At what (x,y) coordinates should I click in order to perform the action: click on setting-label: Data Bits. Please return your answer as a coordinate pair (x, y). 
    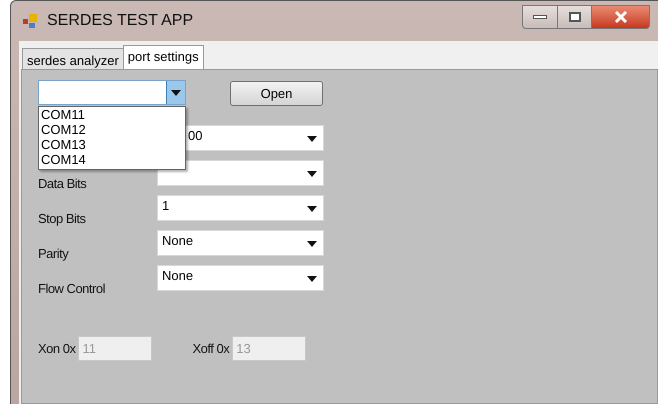
    Looking at the image, I should click on (62, 183).